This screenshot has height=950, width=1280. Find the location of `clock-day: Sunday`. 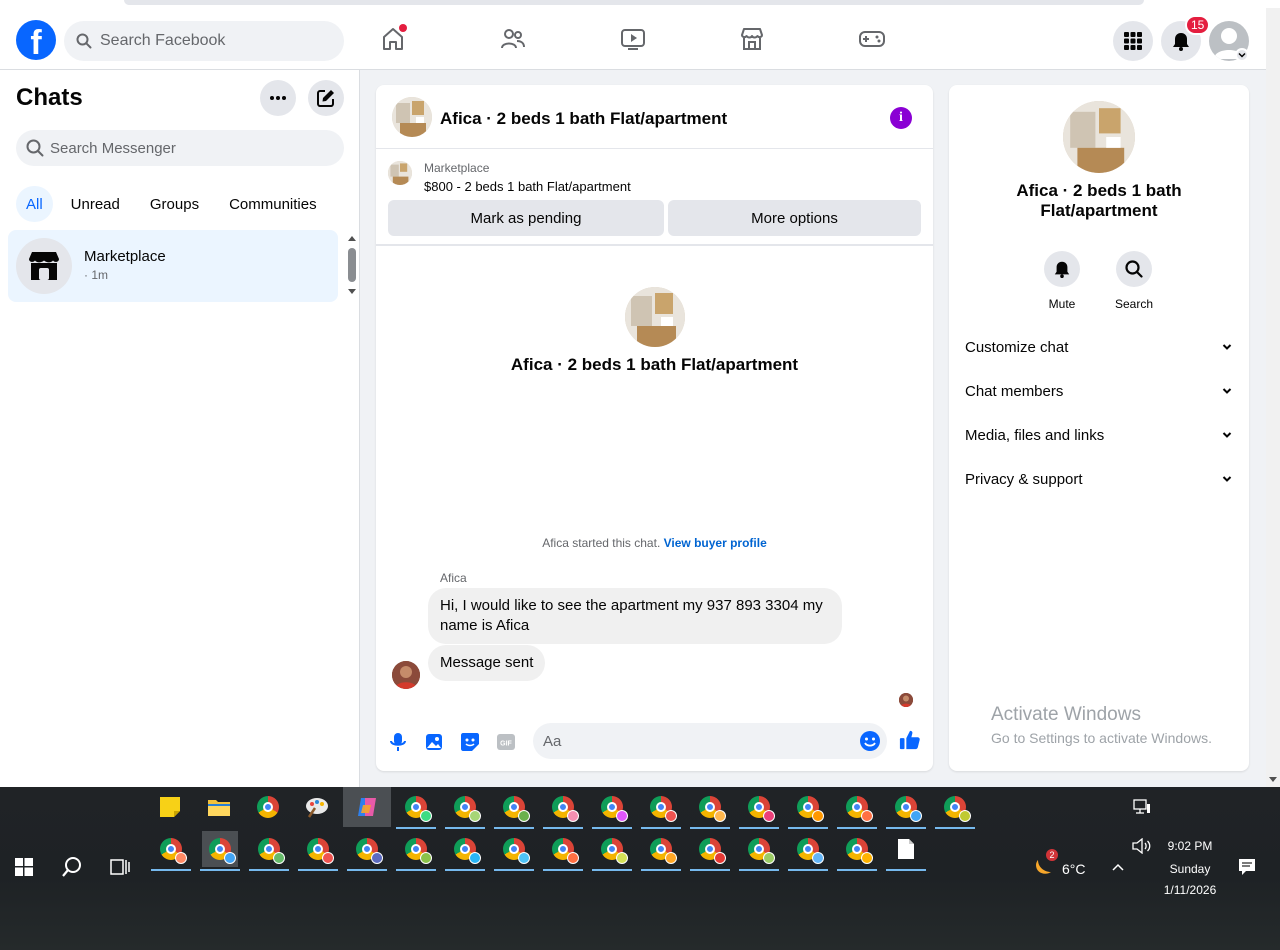

clock-day: Sunday is located at coordinates (1190, 869).